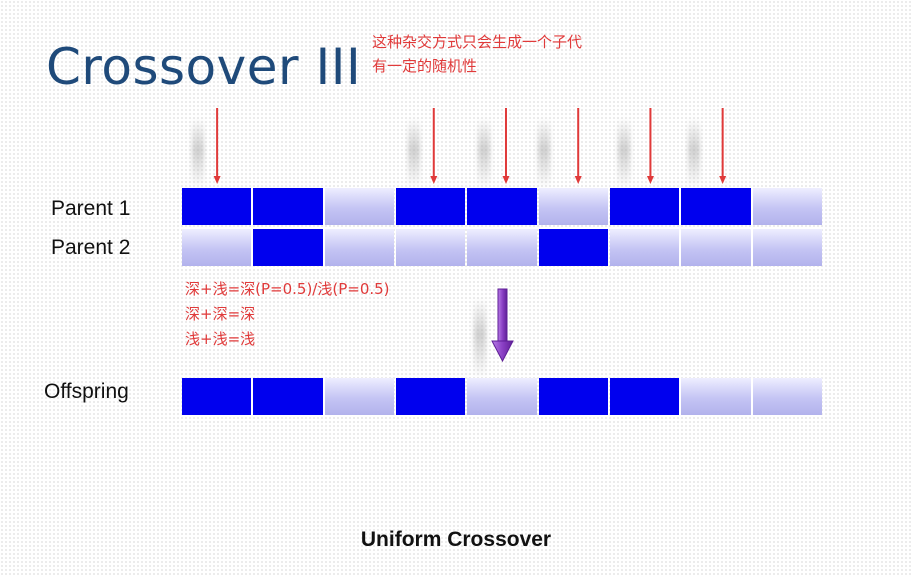  What do you see at coordinates (470, 146) in the screenshot?
I see `selected-gene-markers` at bounding box center [470, 146].